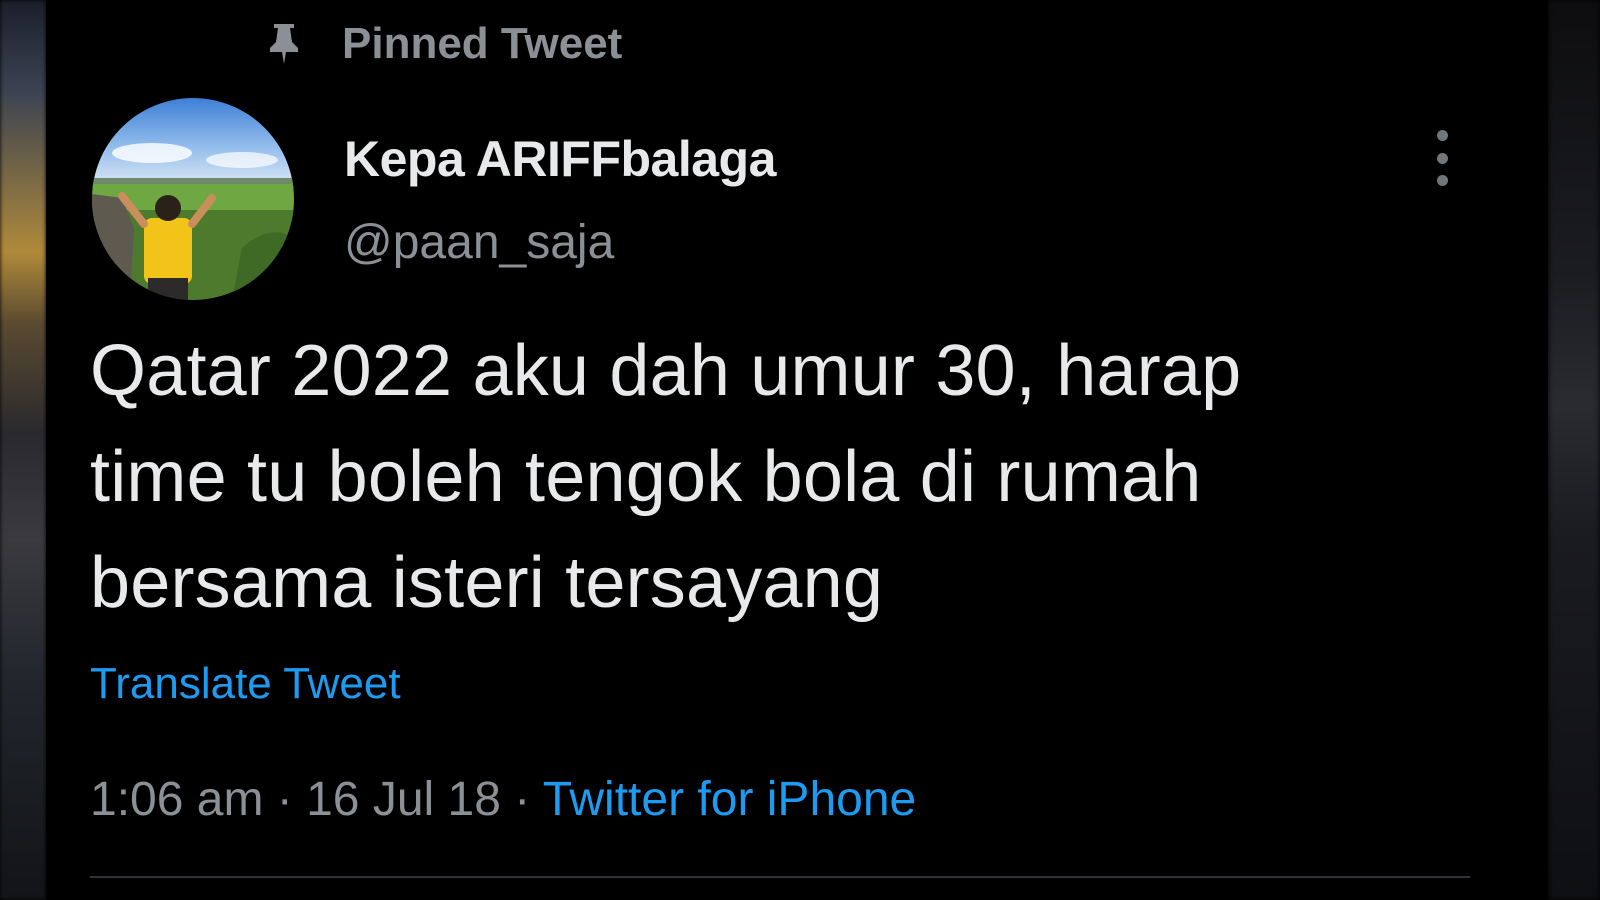 The height and width of the screenshot is (900, 1600). Describe the element at coordinates (1574, 450) in the screenshot. I see `background-edge-right` at that location.